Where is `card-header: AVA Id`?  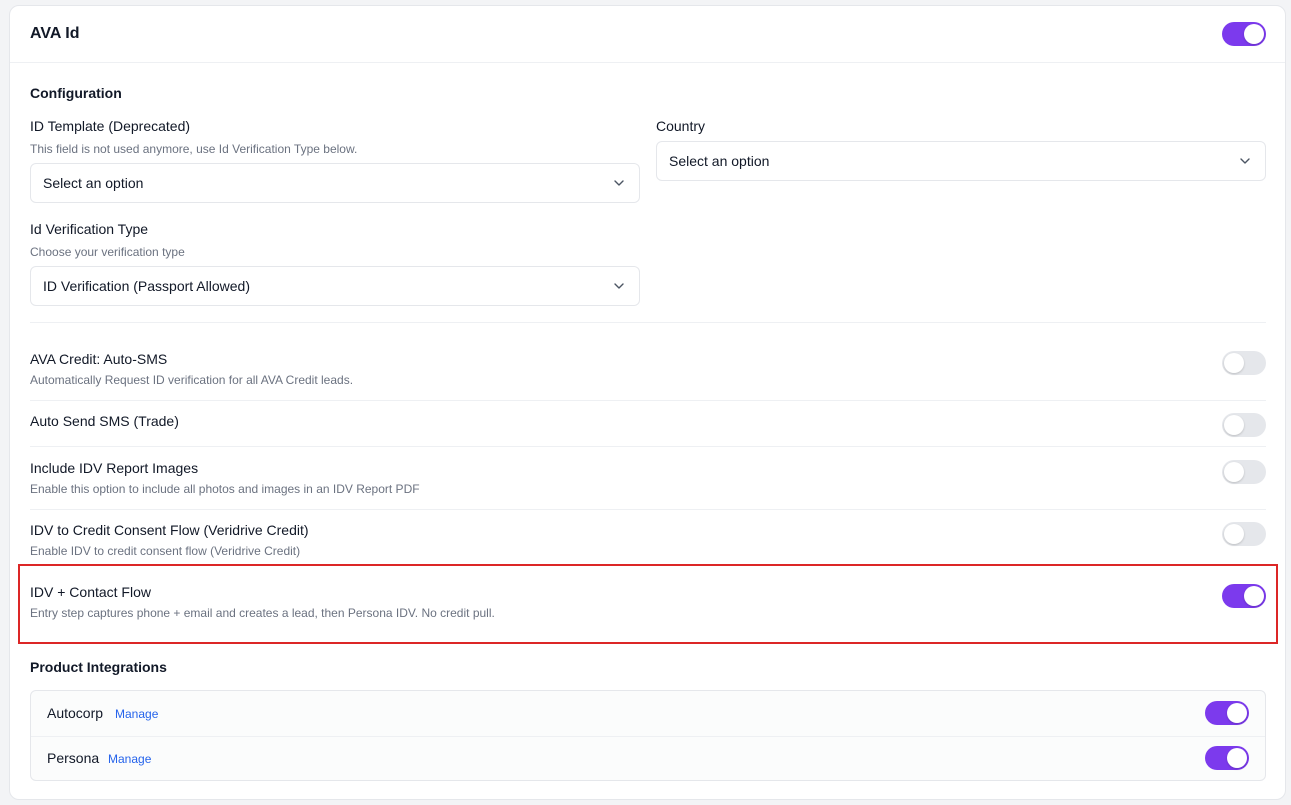 card-header: AVA Id is located at coordinates (647, 34).